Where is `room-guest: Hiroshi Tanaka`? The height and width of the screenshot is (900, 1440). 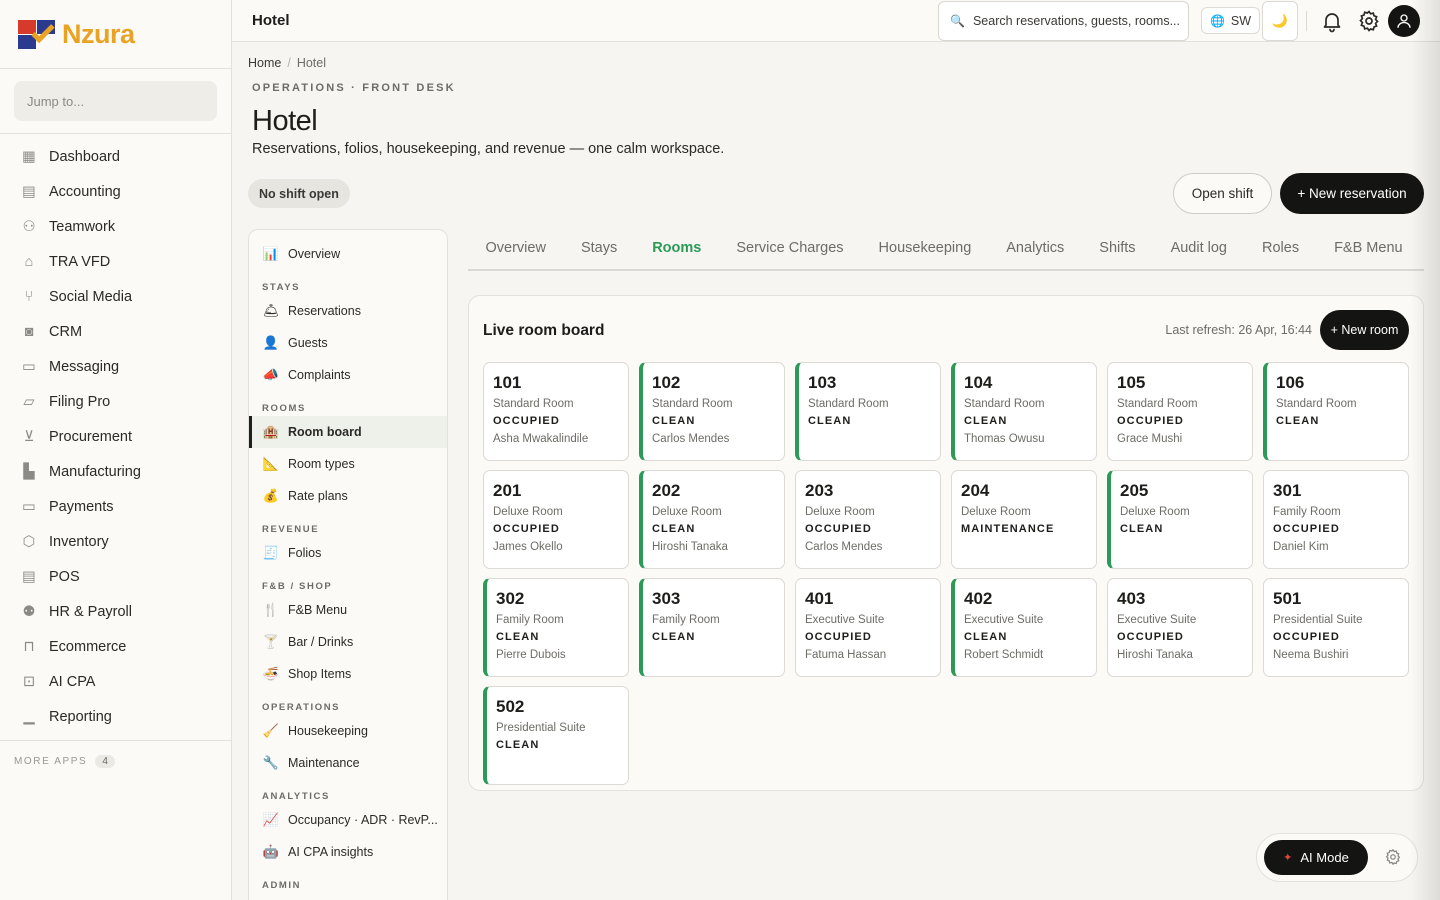
room-guest: Hiroshi Tanaka is located at coordinates (1155, 655).